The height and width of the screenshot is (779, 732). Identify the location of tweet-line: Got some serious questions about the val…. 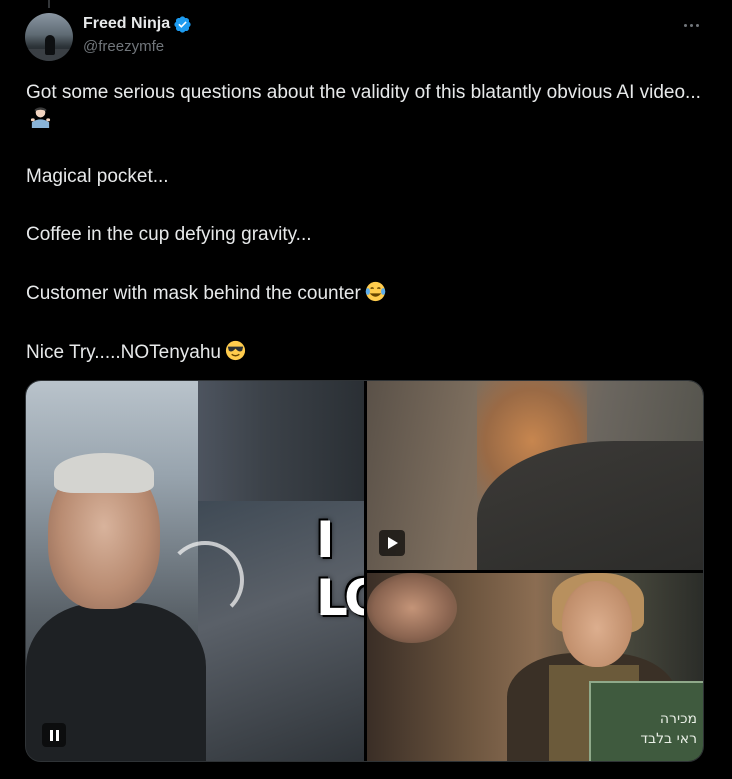
(366, 105).